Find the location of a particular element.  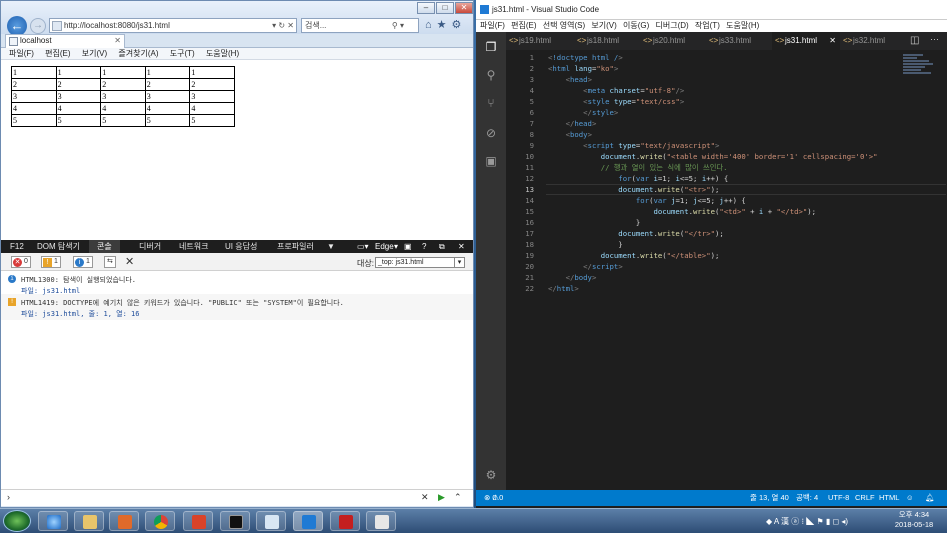

menu-edit: 편집(E) is located at coordinates (57, 53).